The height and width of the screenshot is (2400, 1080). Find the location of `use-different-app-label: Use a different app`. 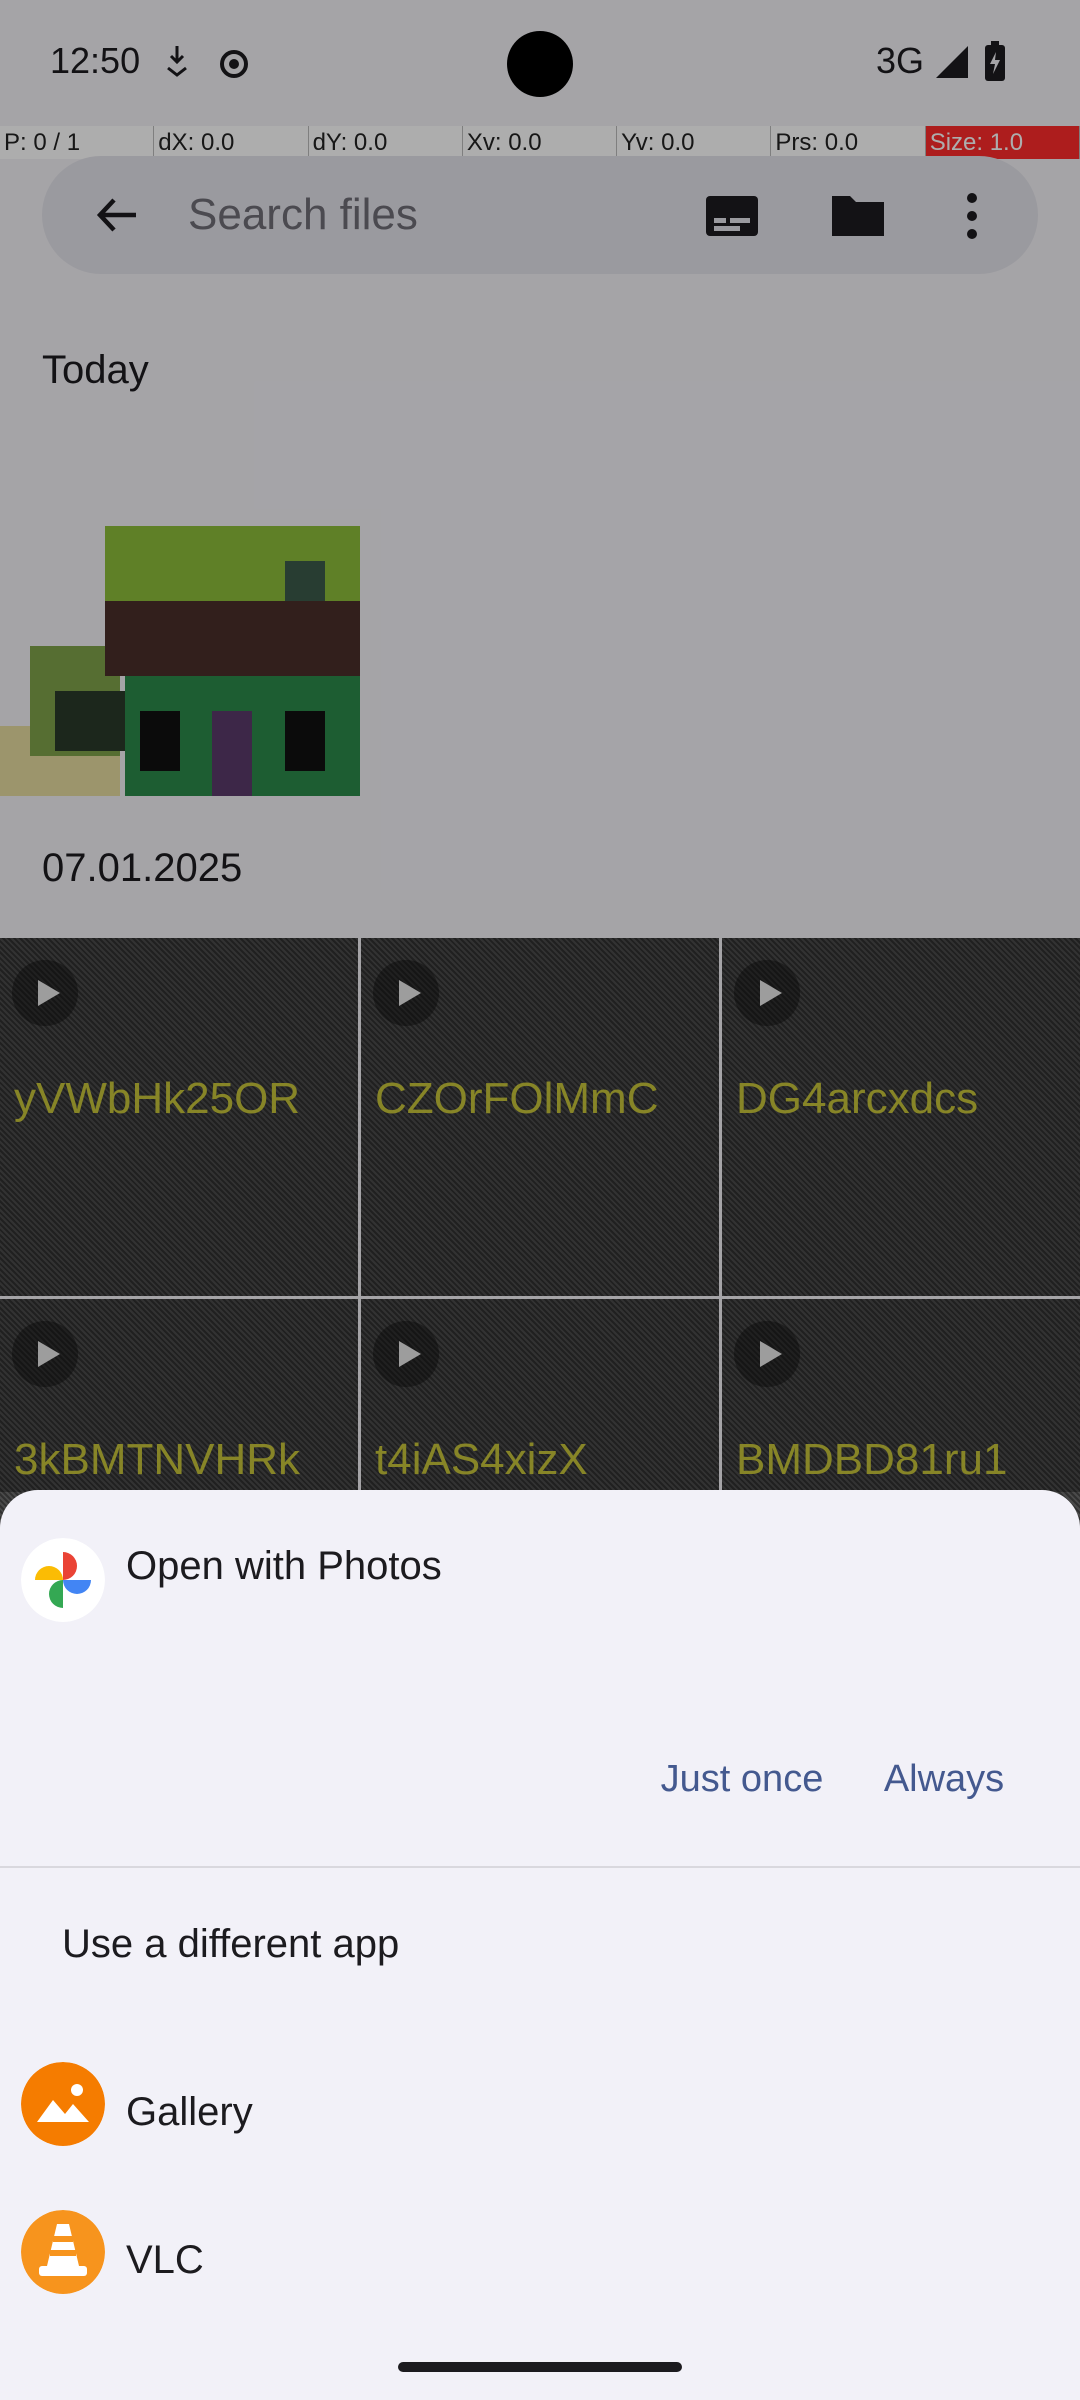

use-different-app-label: Use a different app is located at coordinates (231, 1944).